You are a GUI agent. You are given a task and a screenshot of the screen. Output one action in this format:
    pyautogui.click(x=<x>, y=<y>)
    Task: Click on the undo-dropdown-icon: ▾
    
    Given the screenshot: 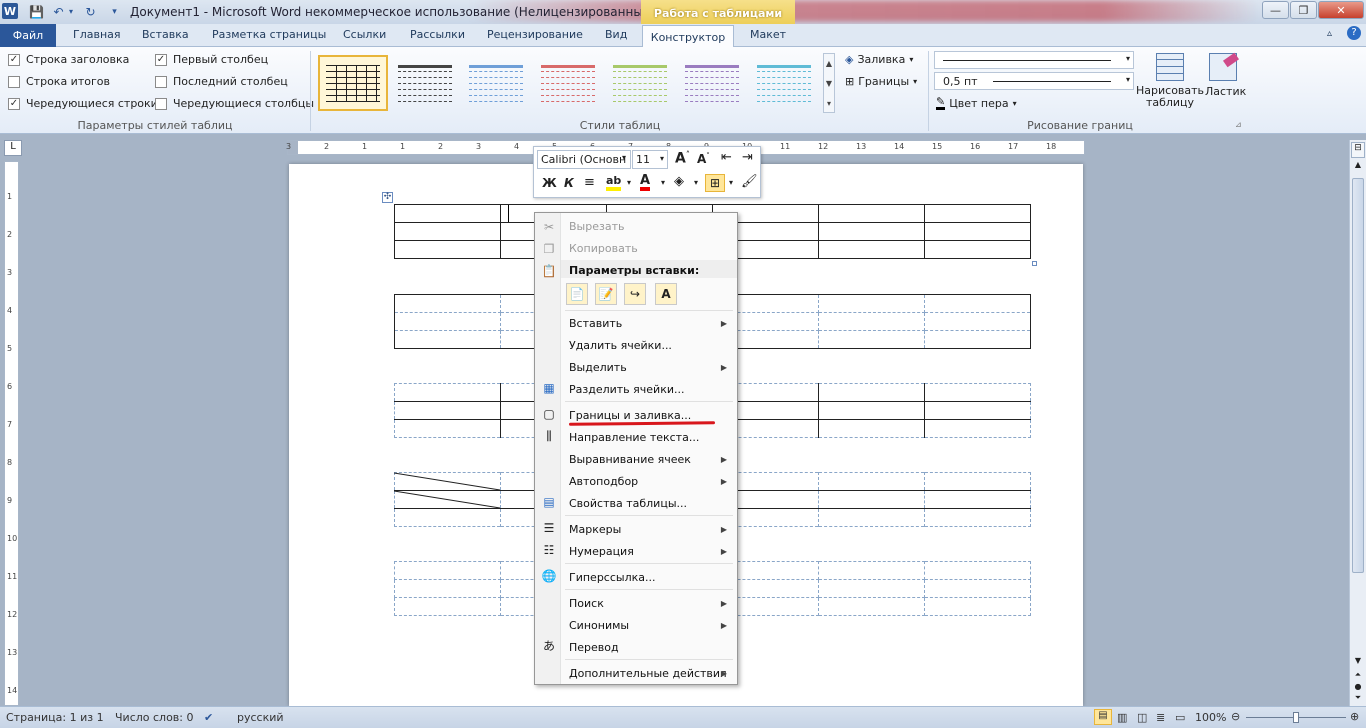 What is the action you would take?
    pyautogui.click(x=71, y=11)
    